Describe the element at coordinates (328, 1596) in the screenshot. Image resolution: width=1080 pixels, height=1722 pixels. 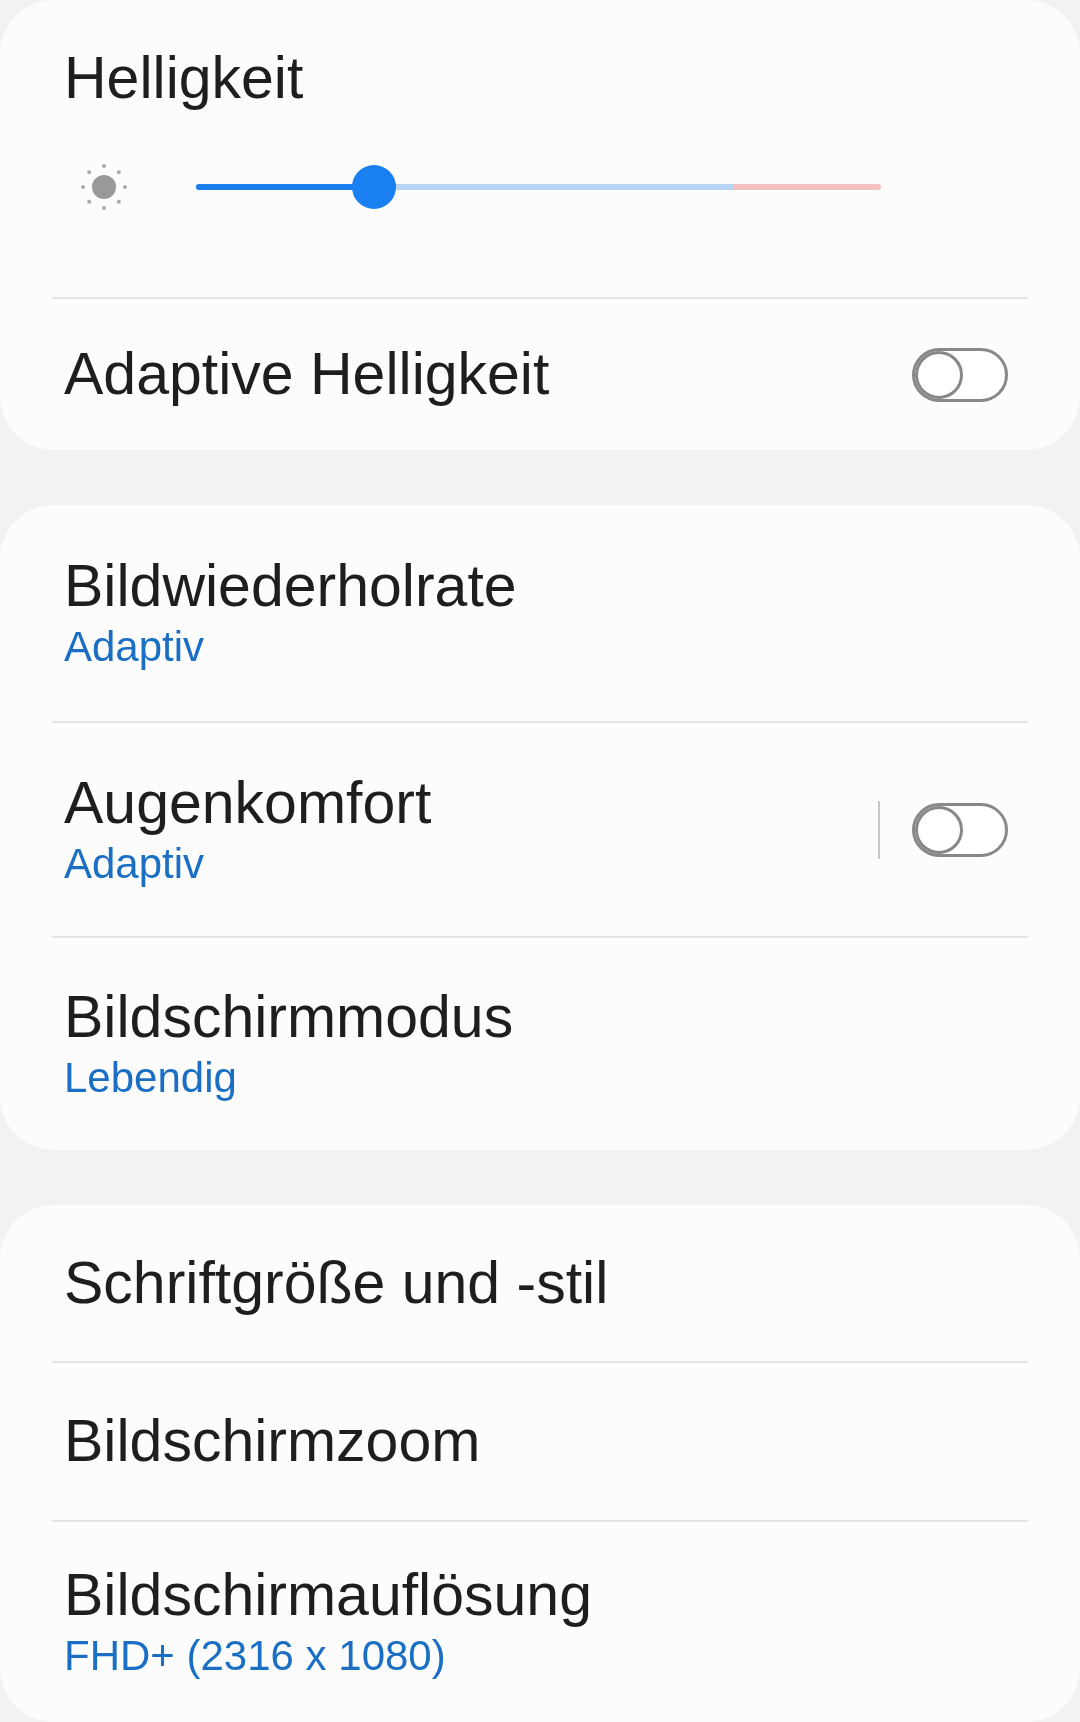
I see `setting-label: Bildschirmauflösung` at that location.